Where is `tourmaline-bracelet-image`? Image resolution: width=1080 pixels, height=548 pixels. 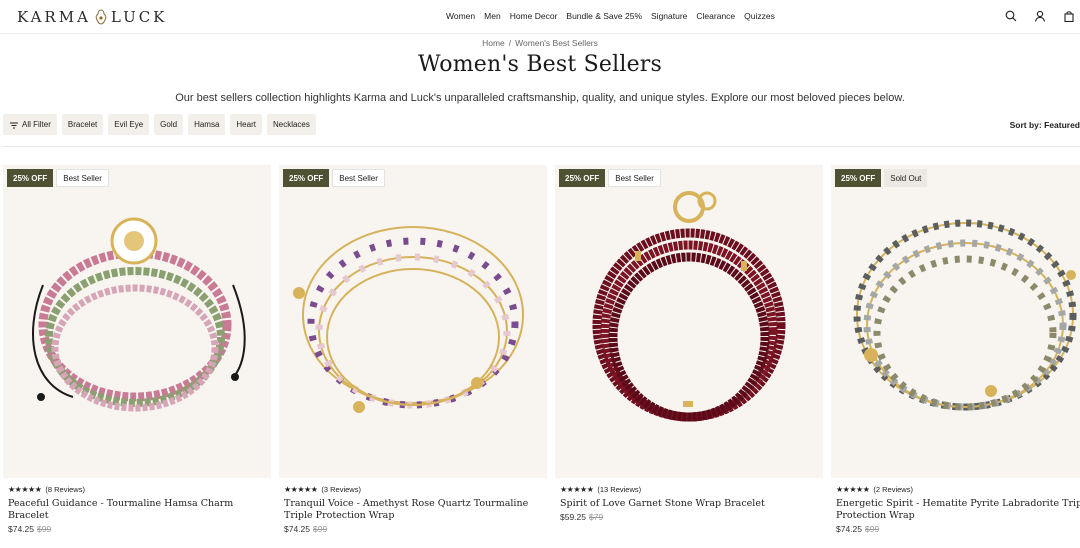
tourmaline-bracelet-image is located at coordinates (139, 314).